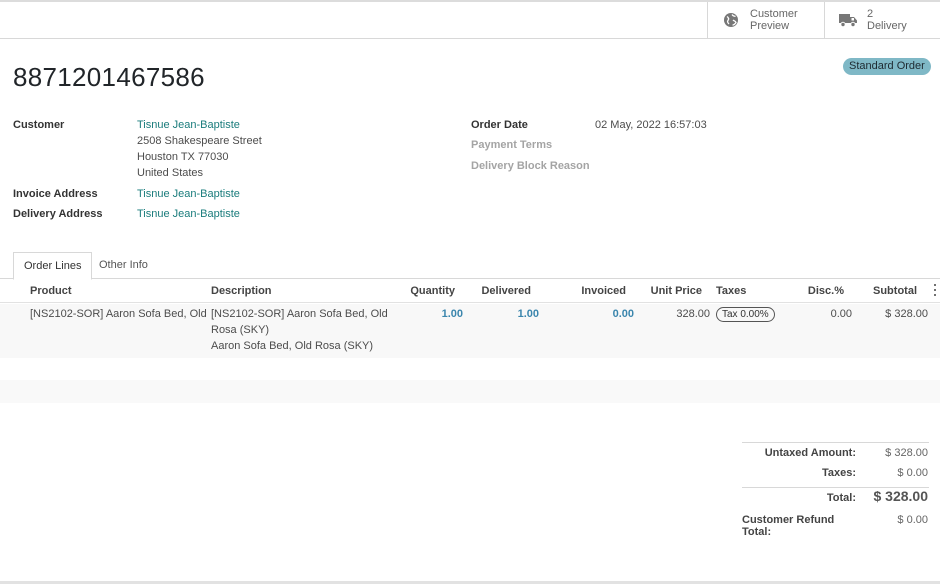 The height and width of the screenshot is (584, 940). Describe the element at coordinates (51, 291) in the screenshot. I see `col-product: Product` at that location.